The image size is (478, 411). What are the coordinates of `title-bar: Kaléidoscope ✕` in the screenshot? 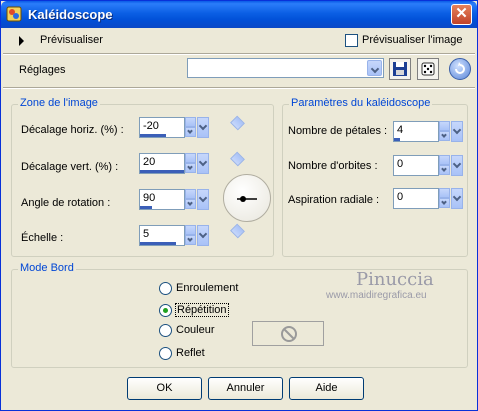 It's located at (239, 14).